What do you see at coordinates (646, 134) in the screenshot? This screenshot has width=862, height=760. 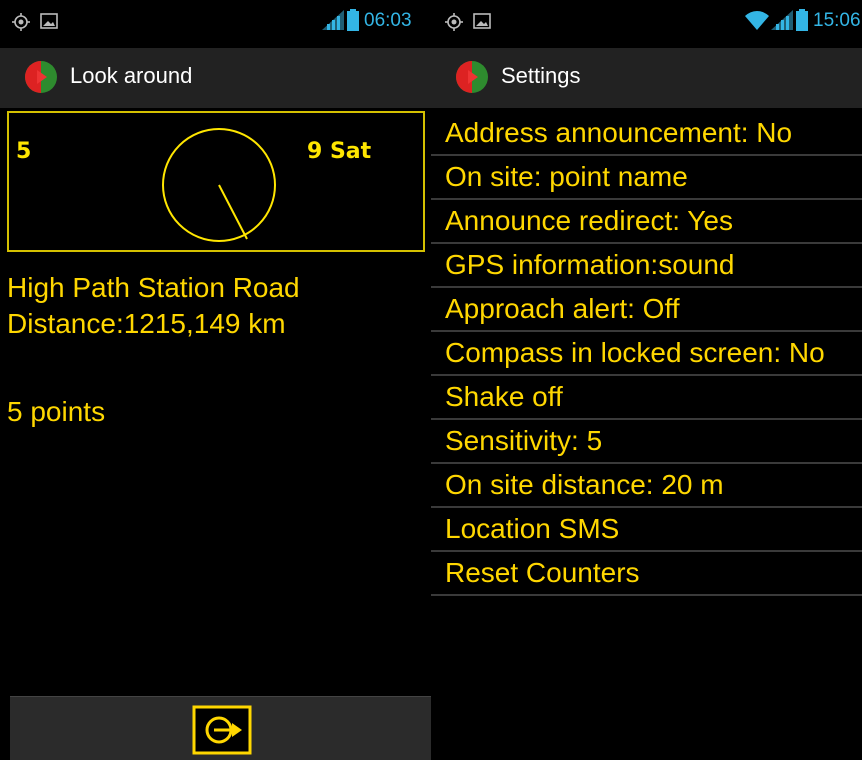 I see `setting-address-announcement: Address announcement: No` at bounding box center [646, 134].